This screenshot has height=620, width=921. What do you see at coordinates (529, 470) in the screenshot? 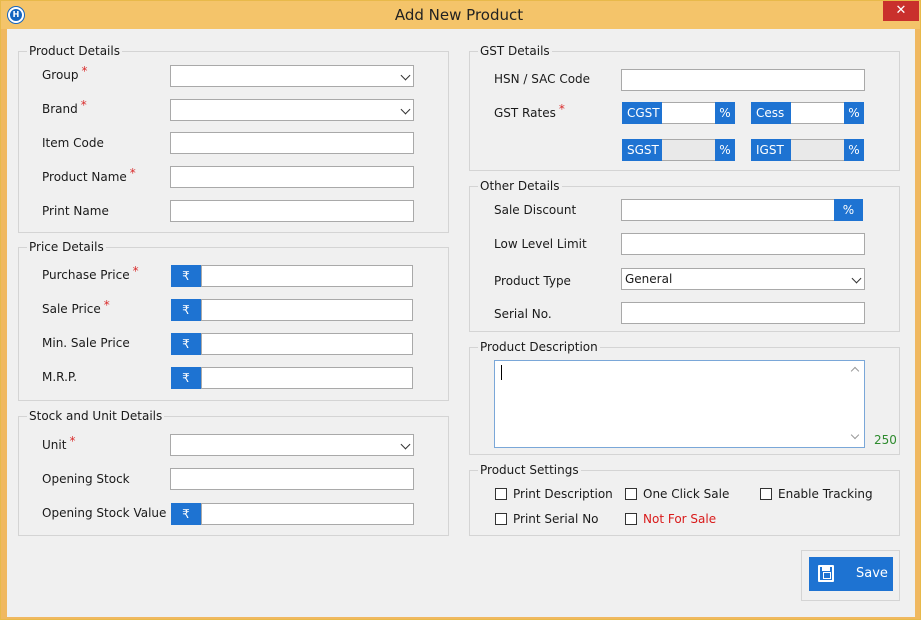
I see `product-settings-title: Product Settings` at bounding box center [529, 470].